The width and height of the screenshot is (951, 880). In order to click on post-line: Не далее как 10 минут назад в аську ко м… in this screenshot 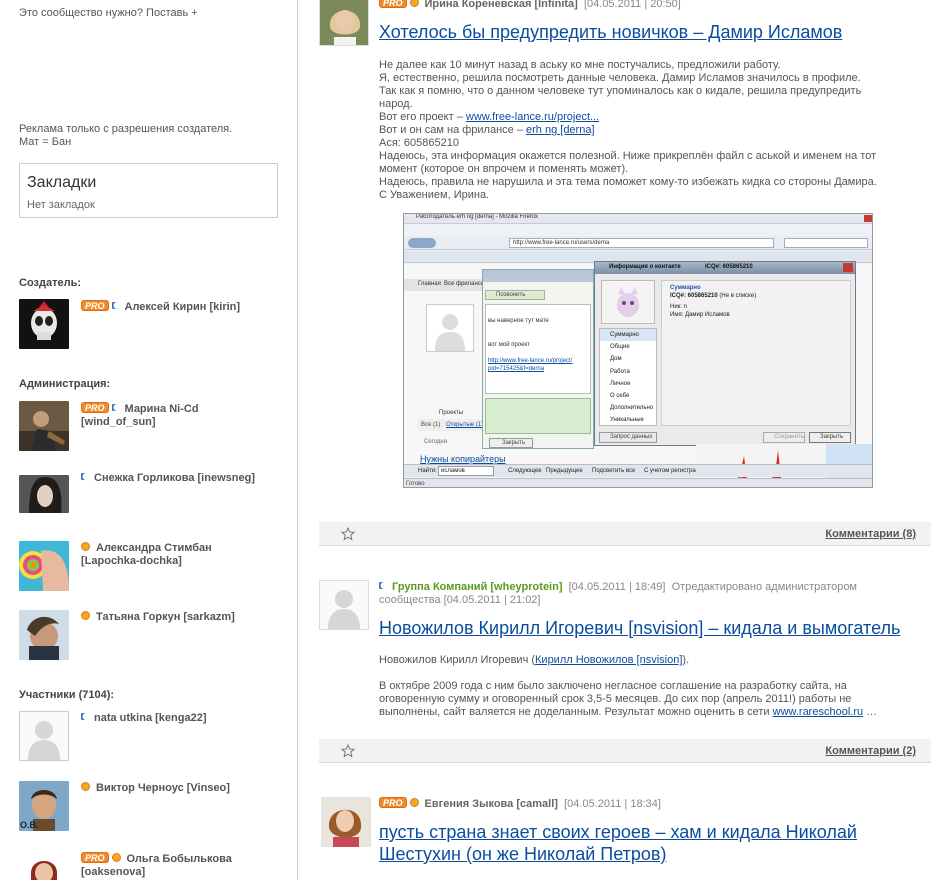, I will do `click(580, 65)`.